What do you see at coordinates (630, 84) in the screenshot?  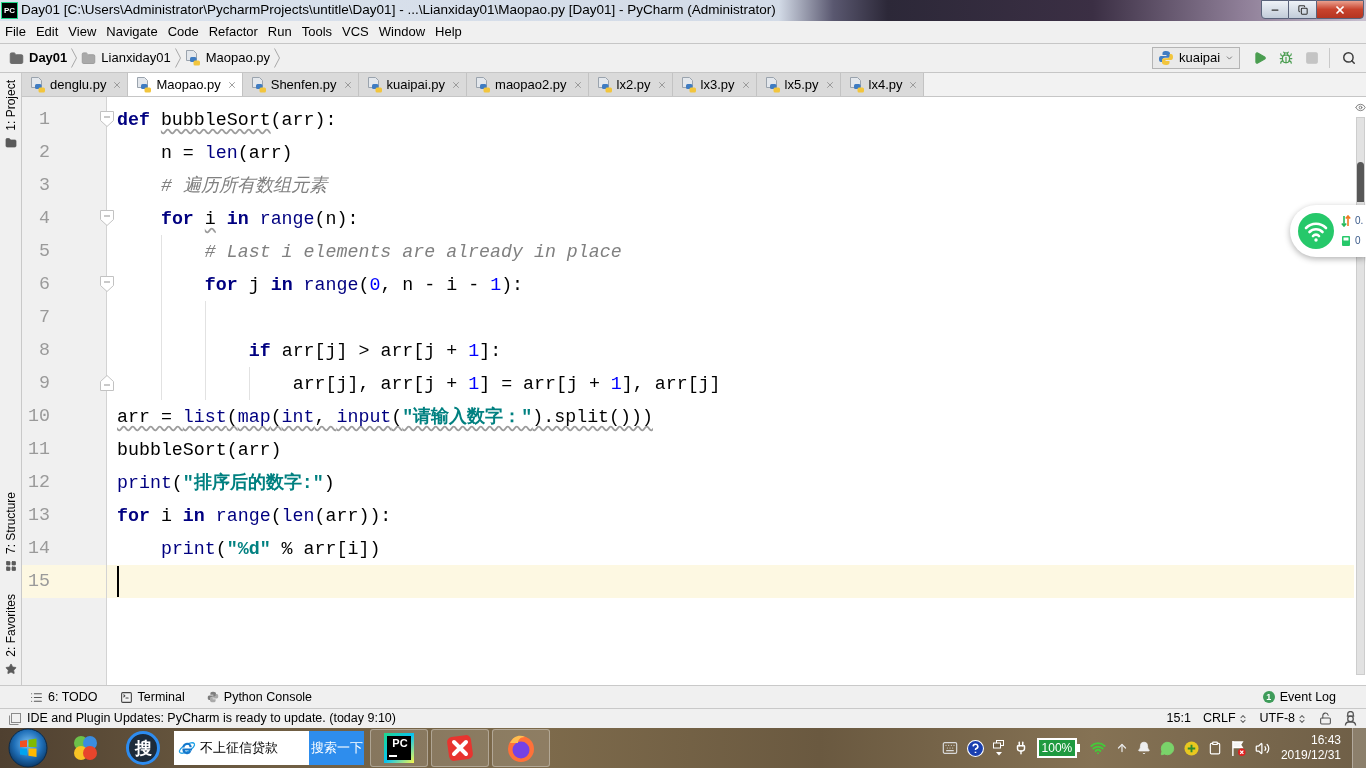 I see `editor-tab: lx2.py` at bounding box center [630, 84].